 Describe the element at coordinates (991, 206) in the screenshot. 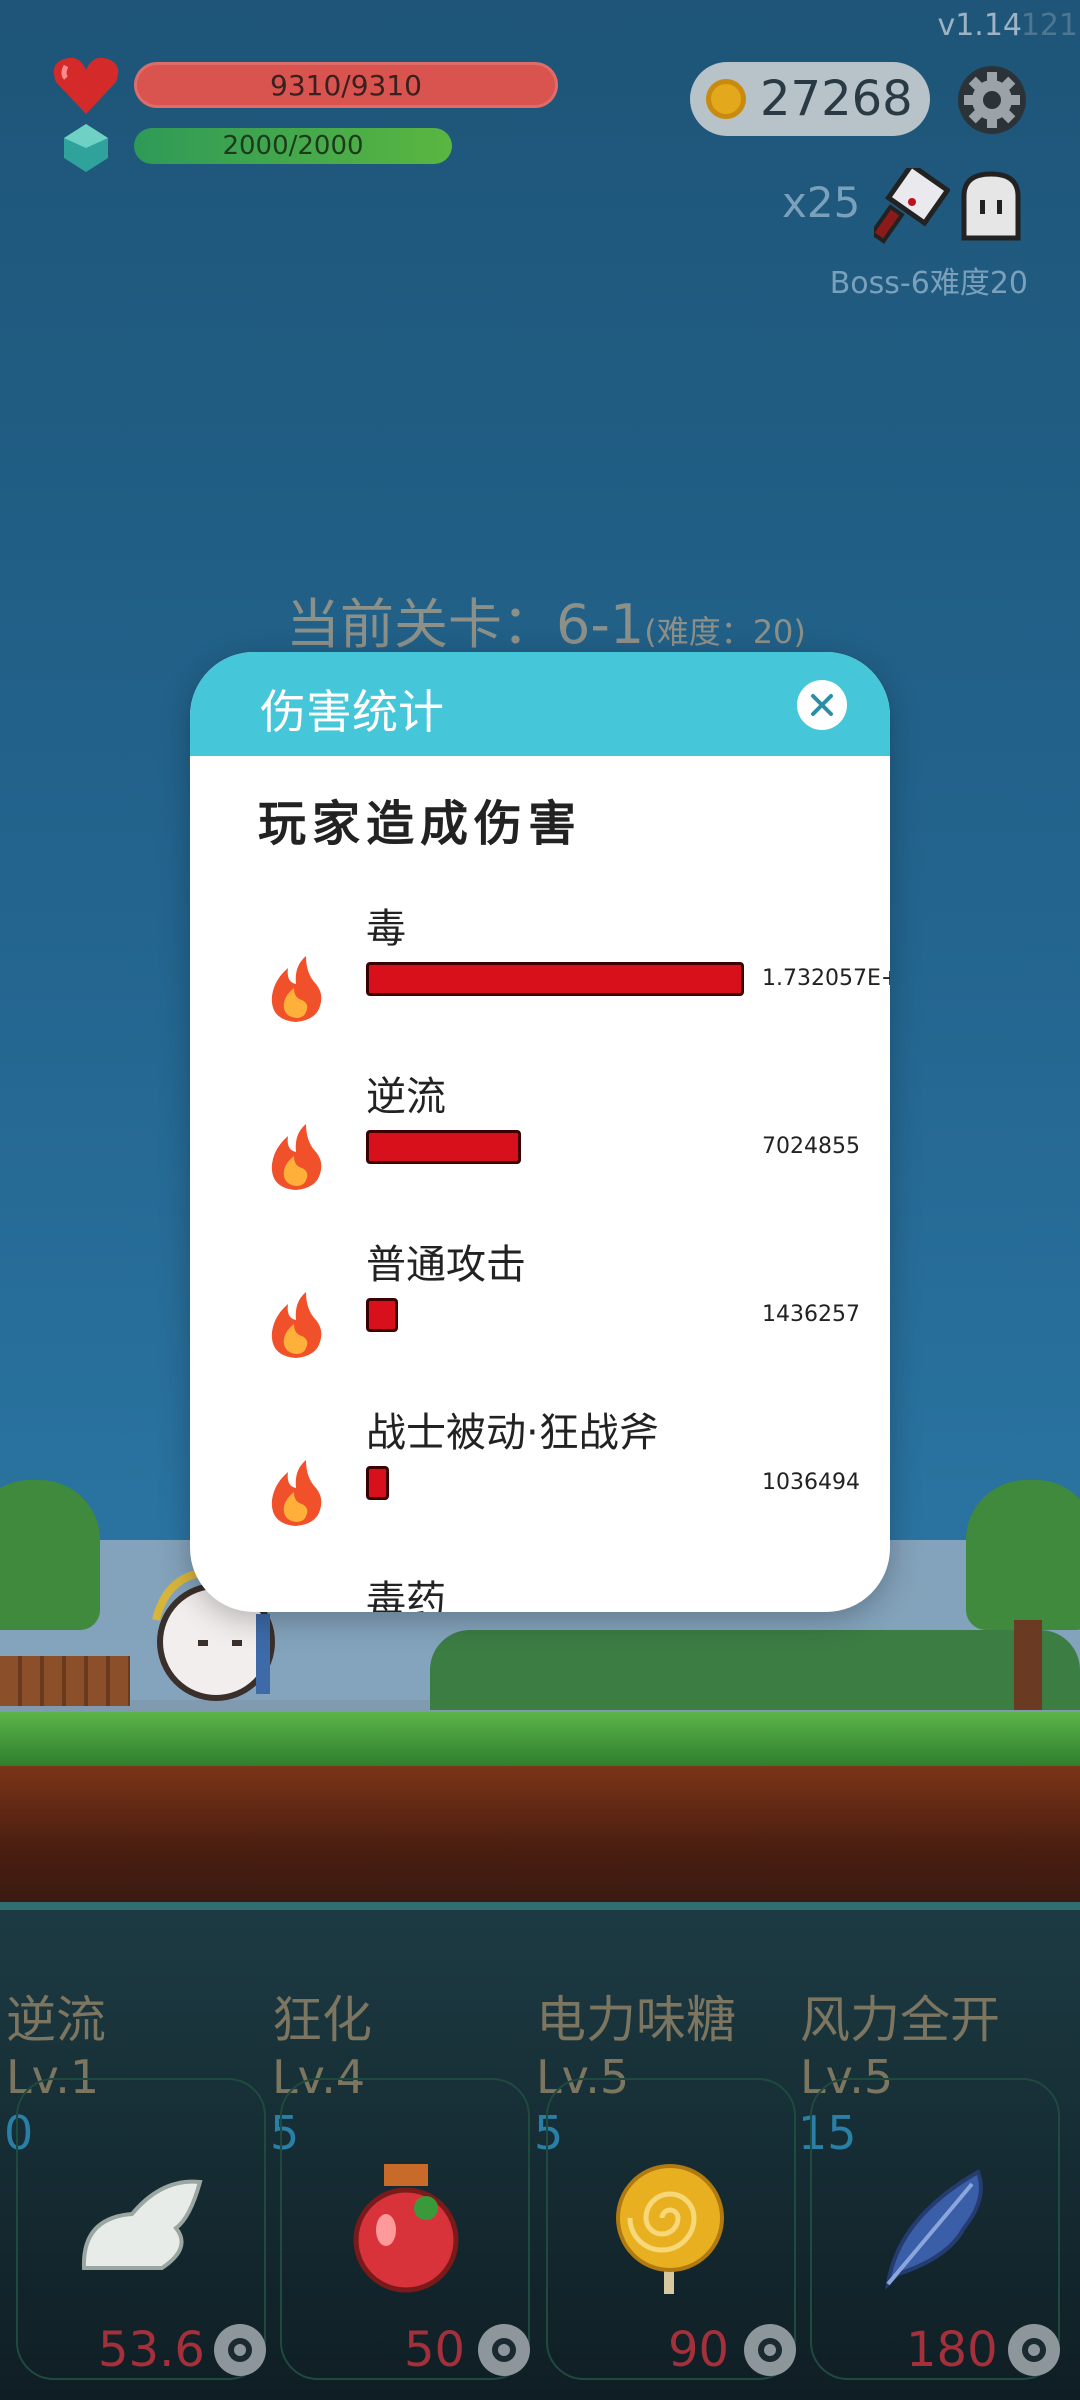

I see `ghost-boss-icon` at that location.